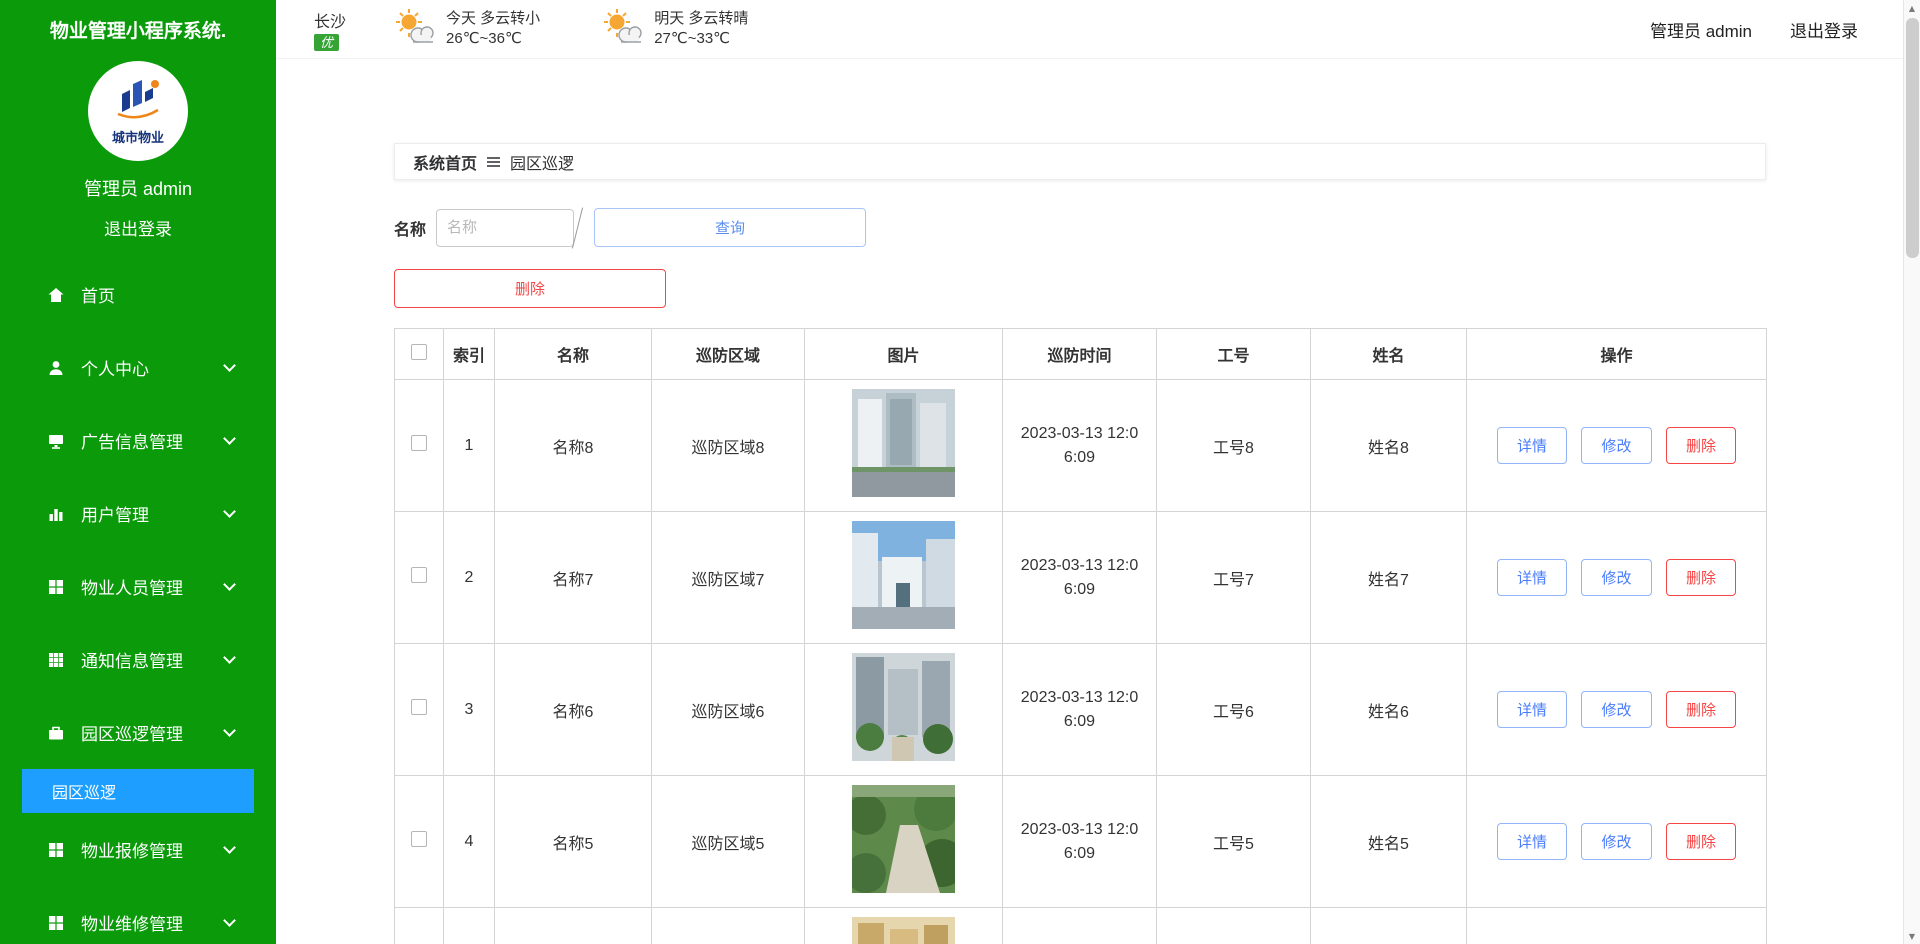 This screenshot has width=1920, height=944. What do you see at coordinates (728, 354) in the screenshot?
I see `column-header-area: 巡防区域` at bounding box center [728, 354].